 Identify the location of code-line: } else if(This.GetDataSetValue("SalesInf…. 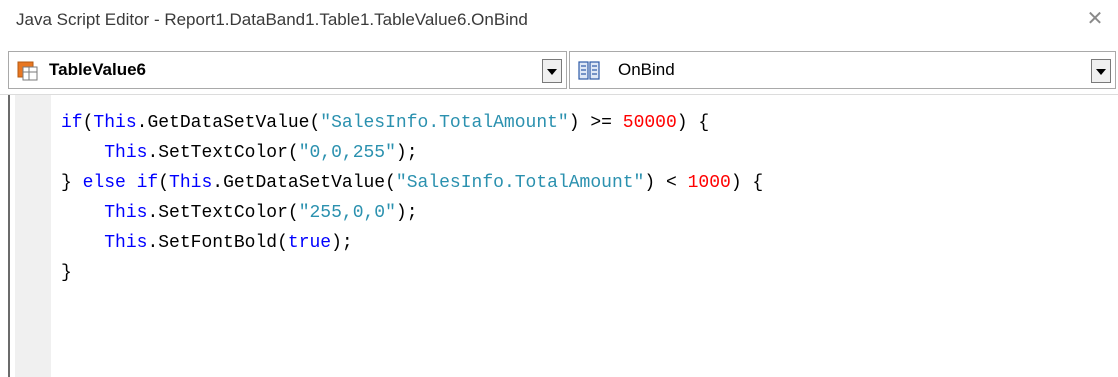
(412, 183).